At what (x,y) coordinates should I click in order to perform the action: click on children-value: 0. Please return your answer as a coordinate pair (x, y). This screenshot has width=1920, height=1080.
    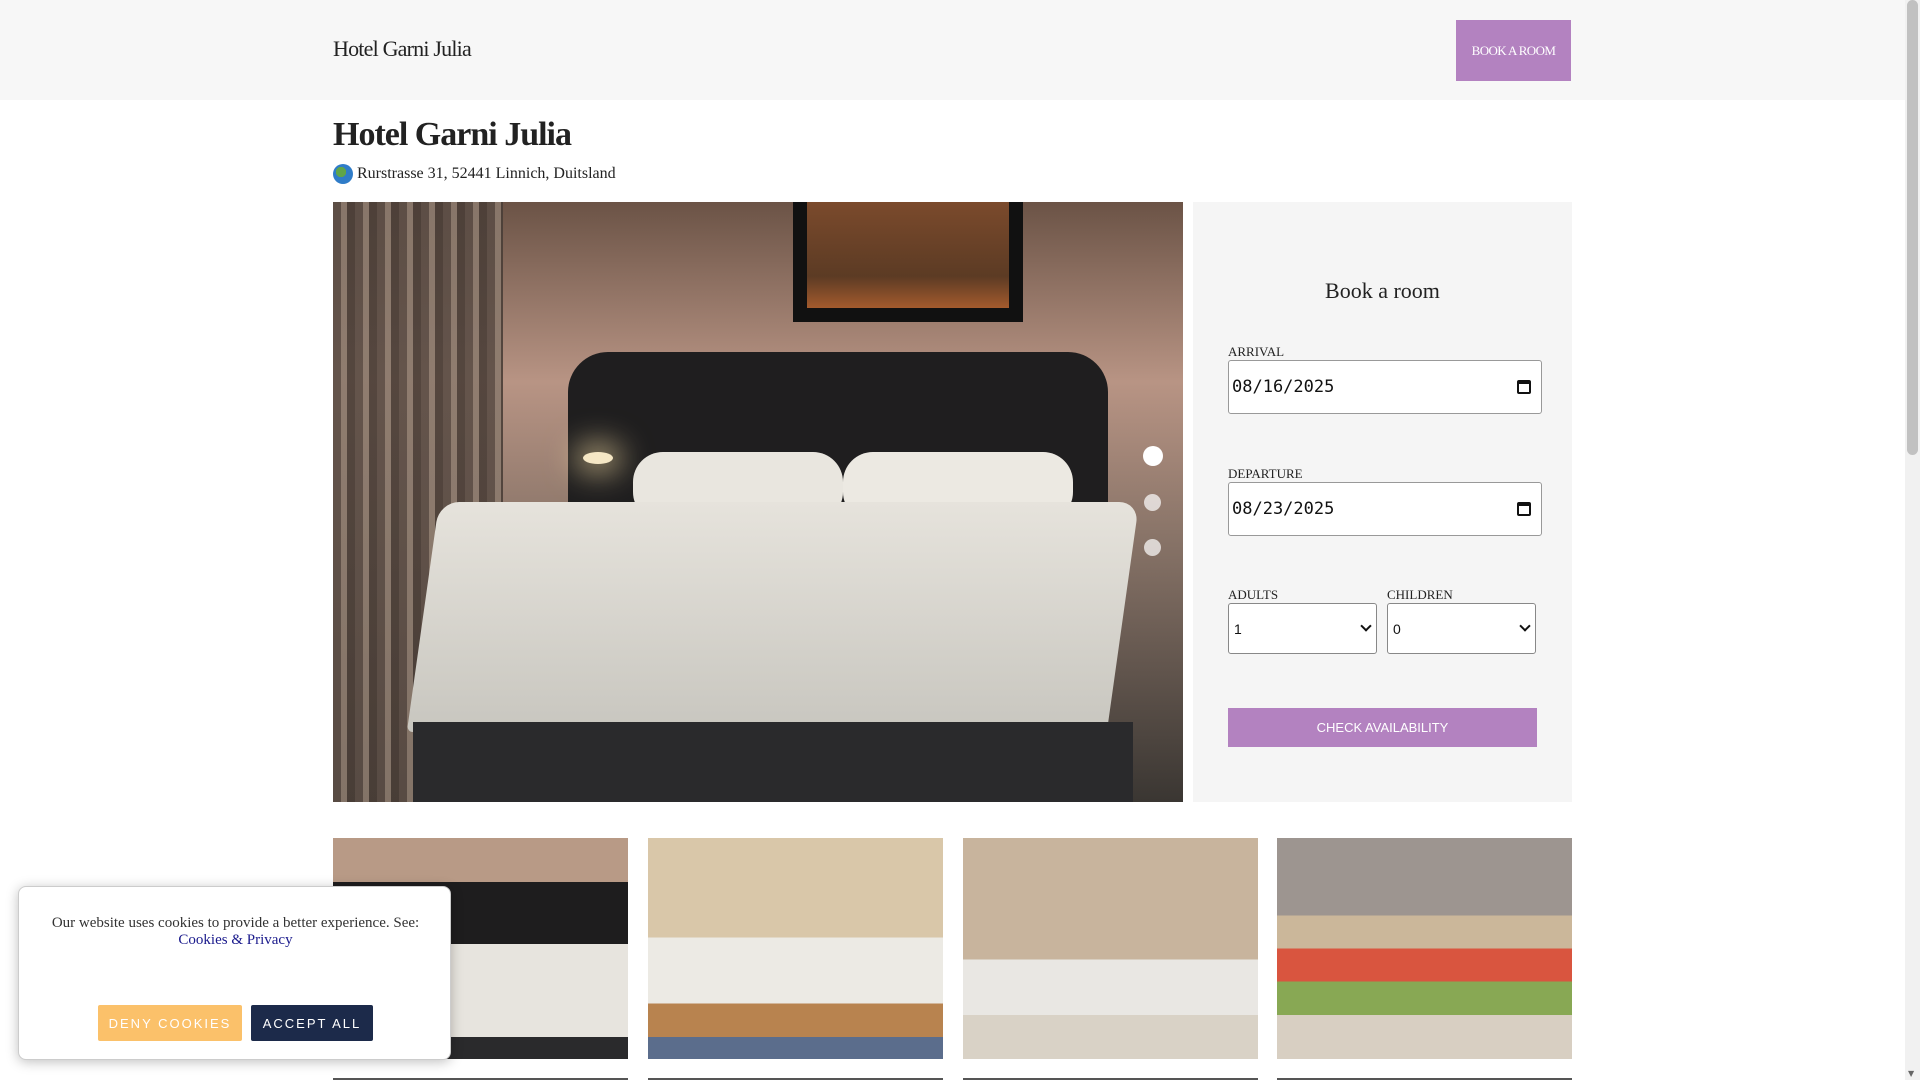
    Looking at the image, I should click on (1397, 628).